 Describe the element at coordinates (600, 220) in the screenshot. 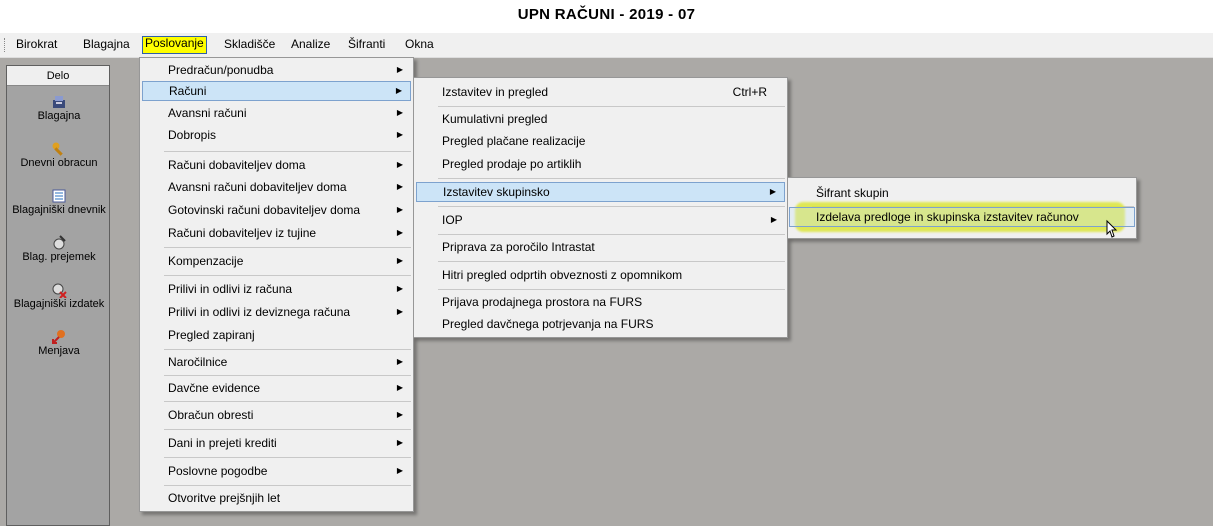

I see `menu-item-iop: IOP ▶` at that location.